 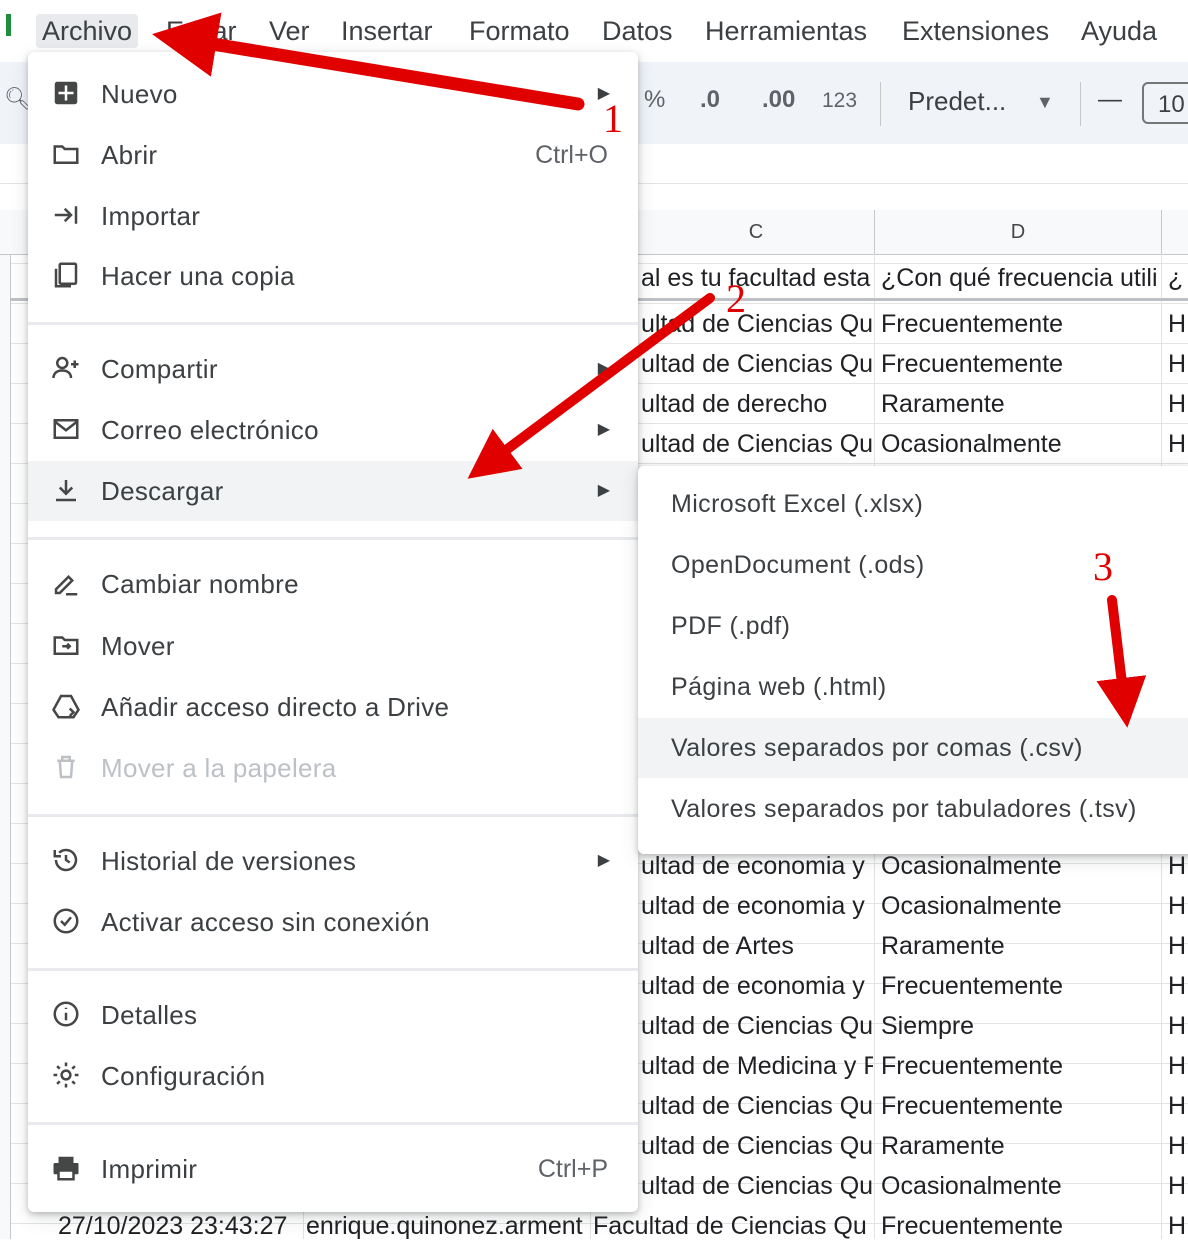 What do you see at coordinates (333, 1015) in the screenshot?
I see `menu-item-detalles: Detalles` at bounding box center [333, 1015].